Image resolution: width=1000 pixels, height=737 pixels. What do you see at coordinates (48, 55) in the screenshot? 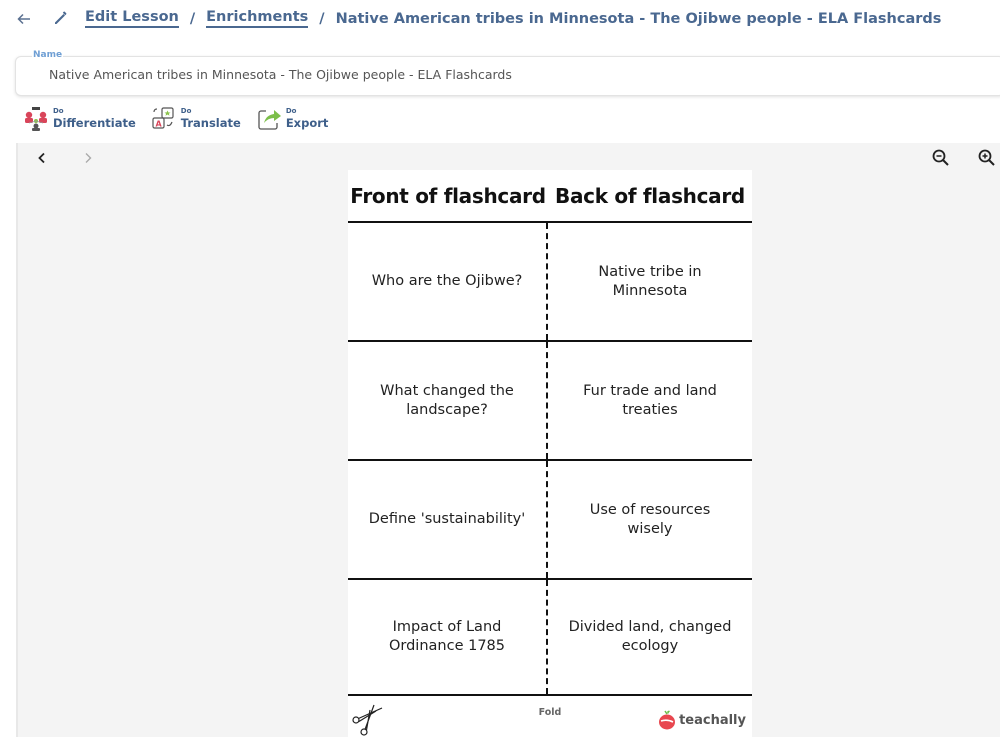
I see `name-label: Name` at bounding box center [48, 55].